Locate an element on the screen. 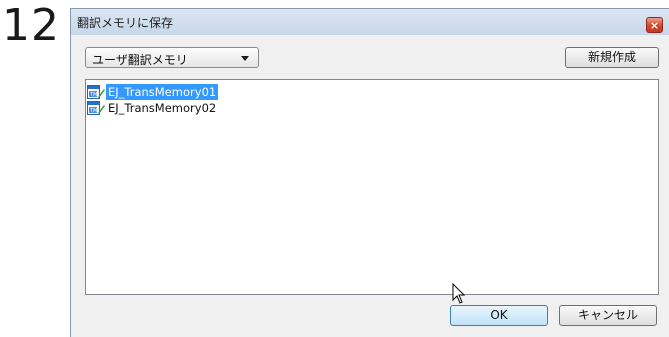  list-item-label: EJ_TransMemory01 is located at coordinates (162, 92).